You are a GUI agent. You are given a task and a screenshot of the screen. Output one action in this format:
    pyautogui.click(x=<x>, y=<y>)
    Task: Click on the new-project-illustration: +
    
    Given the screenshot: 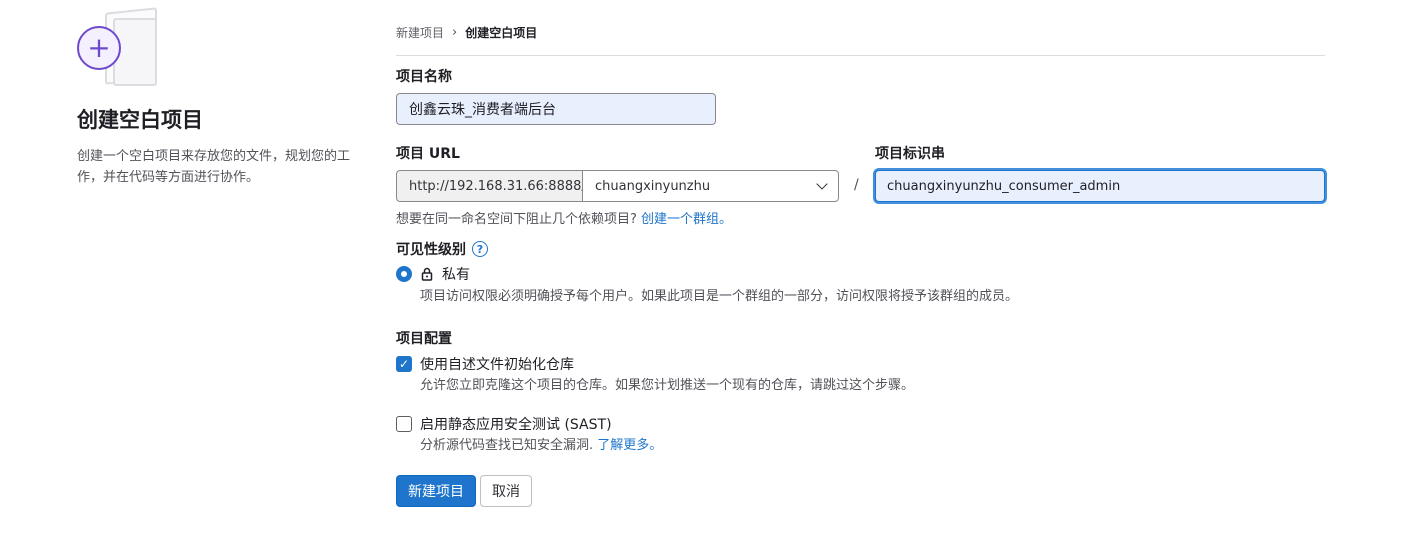 What is the action you would take?
    pyautogui.click(x=119, y=47)
    